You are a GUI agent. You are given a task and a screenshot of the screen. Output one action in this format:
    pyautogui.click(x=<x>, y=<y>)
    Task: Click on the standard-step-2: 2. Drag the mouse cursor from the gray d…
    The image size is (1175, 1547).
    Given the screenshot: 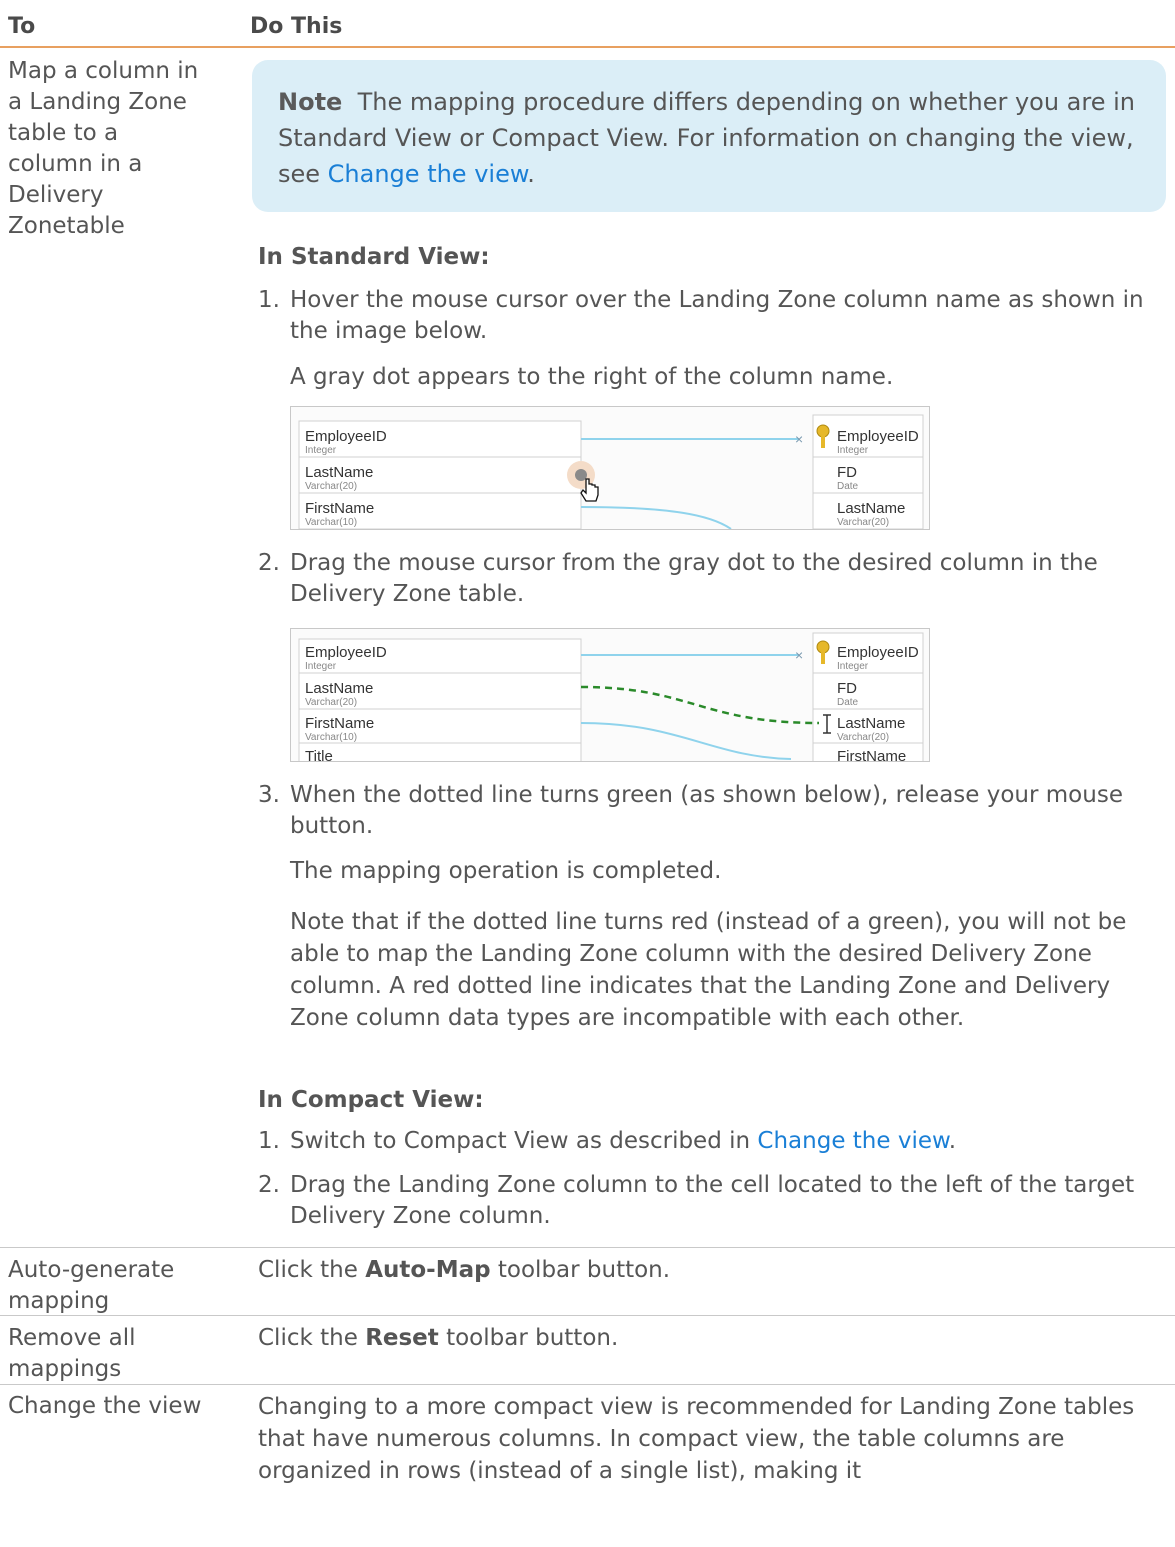 What is the action you would take?
    pyautogui.click(x=714, y=579)
    